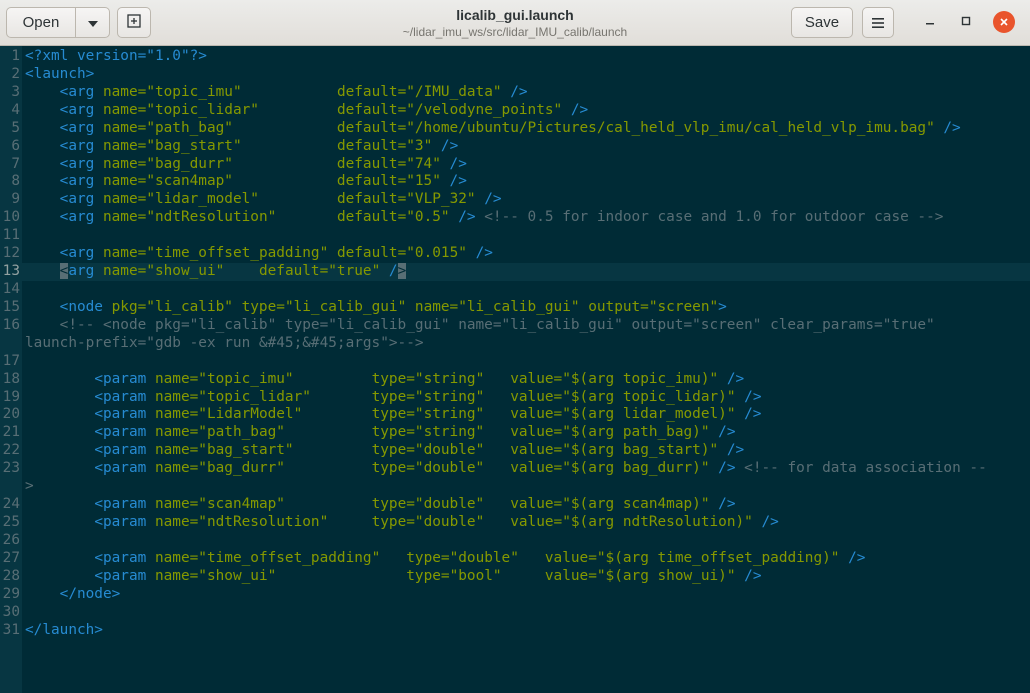  What do you see at coordinates (515, 362) in the screenshot?
I see `code-line: 17` at bounding box center [515, 362].